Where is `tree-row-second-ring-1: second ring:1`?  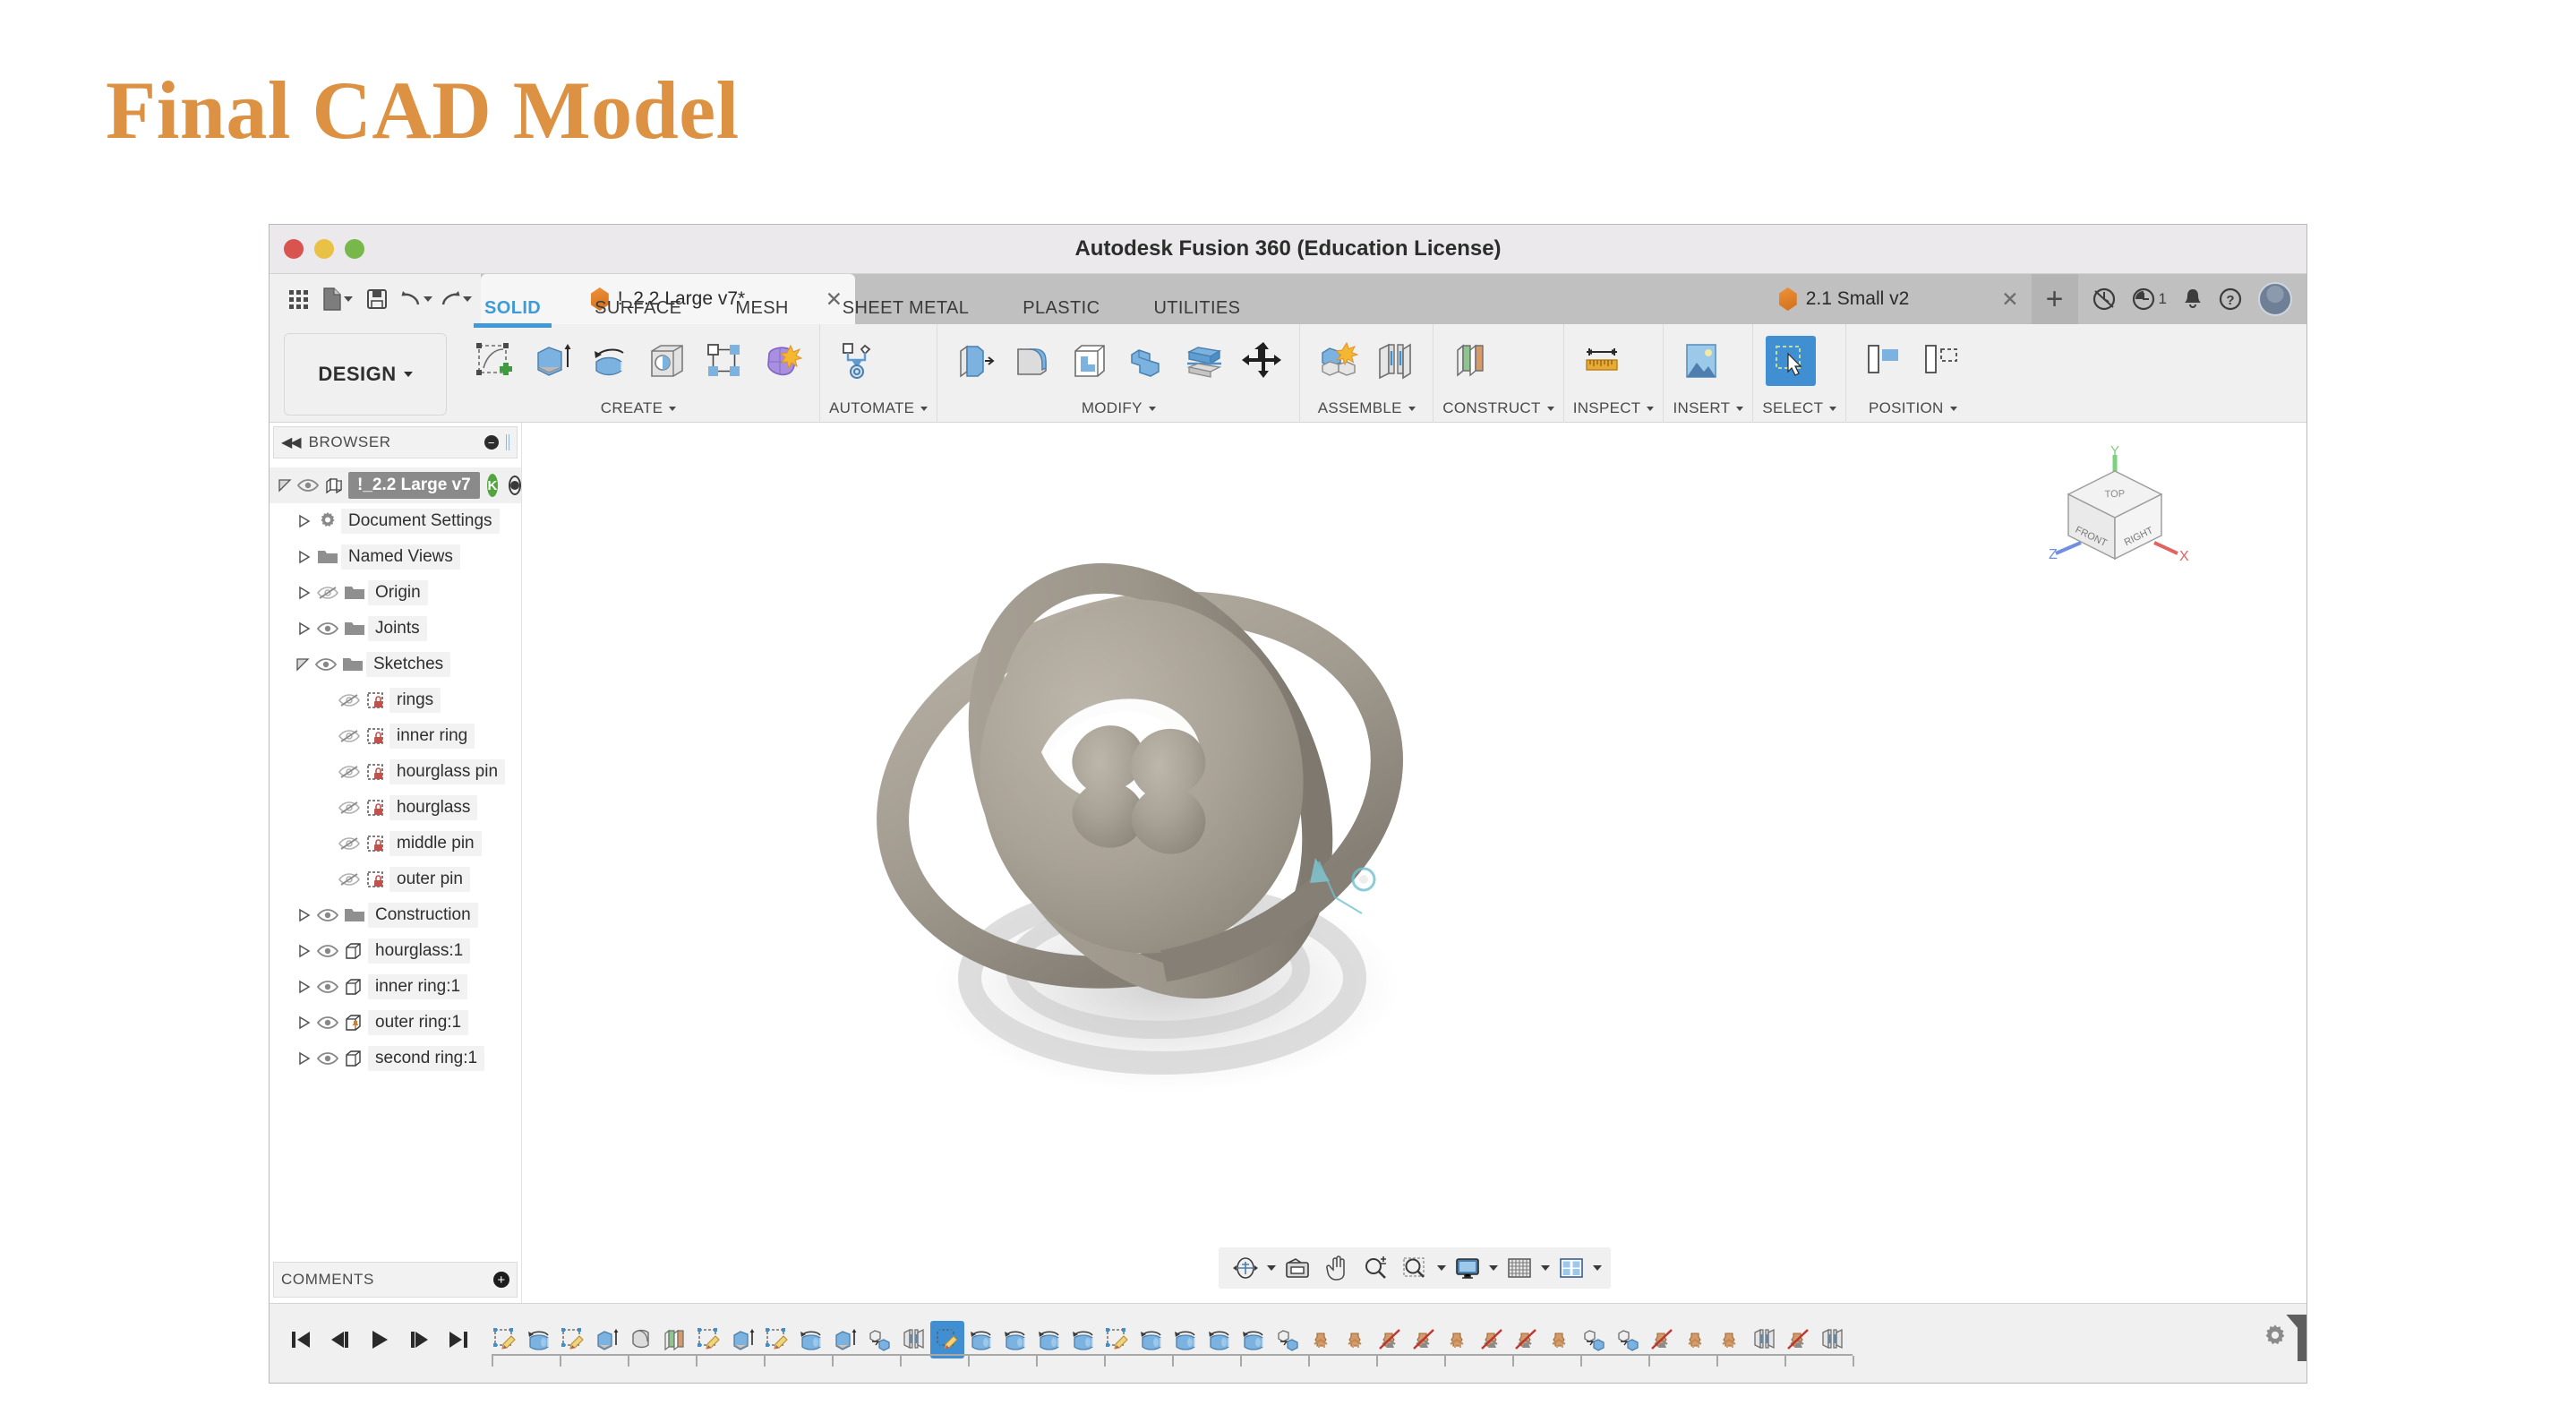
tree-row-second-ring-1: second ring:1 is located at coordinates (395, 1058).